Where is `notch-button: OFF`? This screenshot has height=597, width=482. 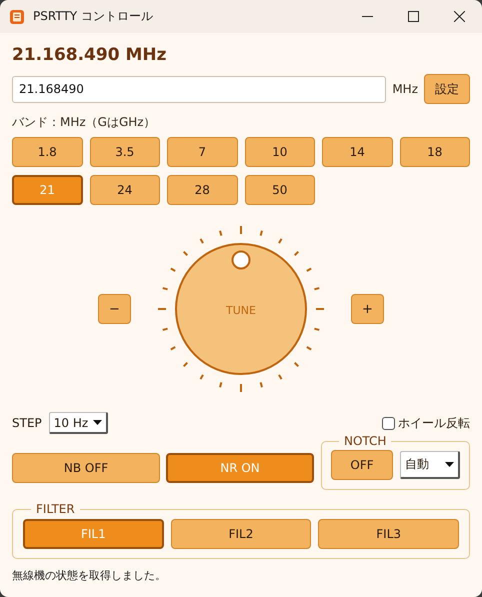 notch-button: OFF is located at coordinates (362, 465).